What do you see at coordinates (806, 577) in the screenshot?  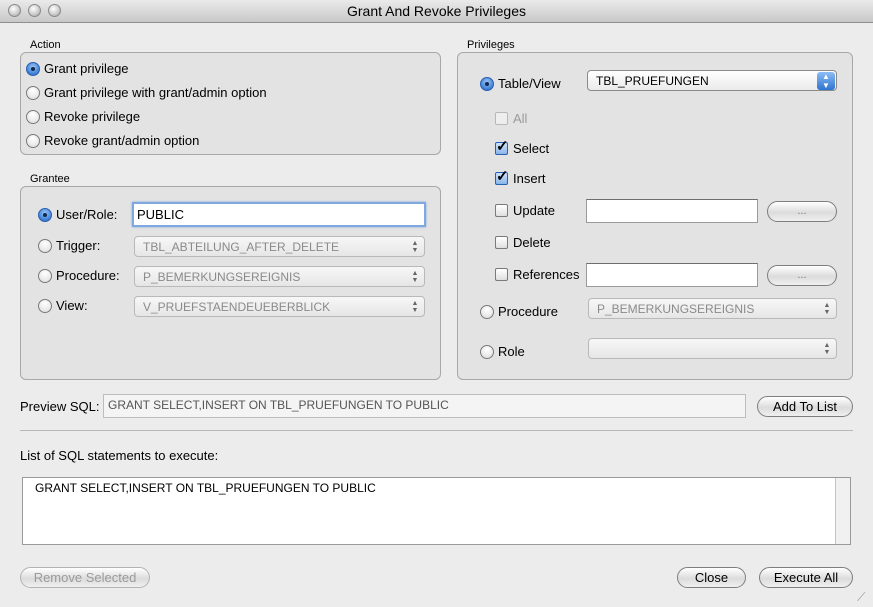 I see `execute-all-button: Execute All` at bounding box center [806, 577].